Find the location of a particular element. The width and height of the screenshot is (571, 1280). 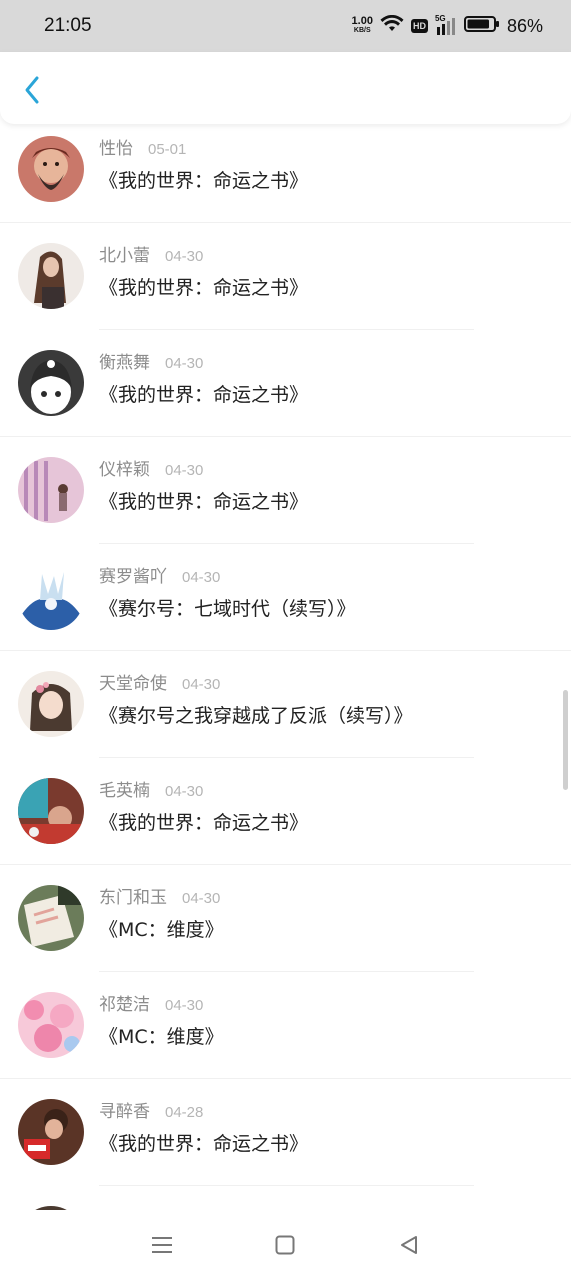

list-item: 性怡 05-01 《我的世界：命运之书》 is located at coordinates (285, 173).